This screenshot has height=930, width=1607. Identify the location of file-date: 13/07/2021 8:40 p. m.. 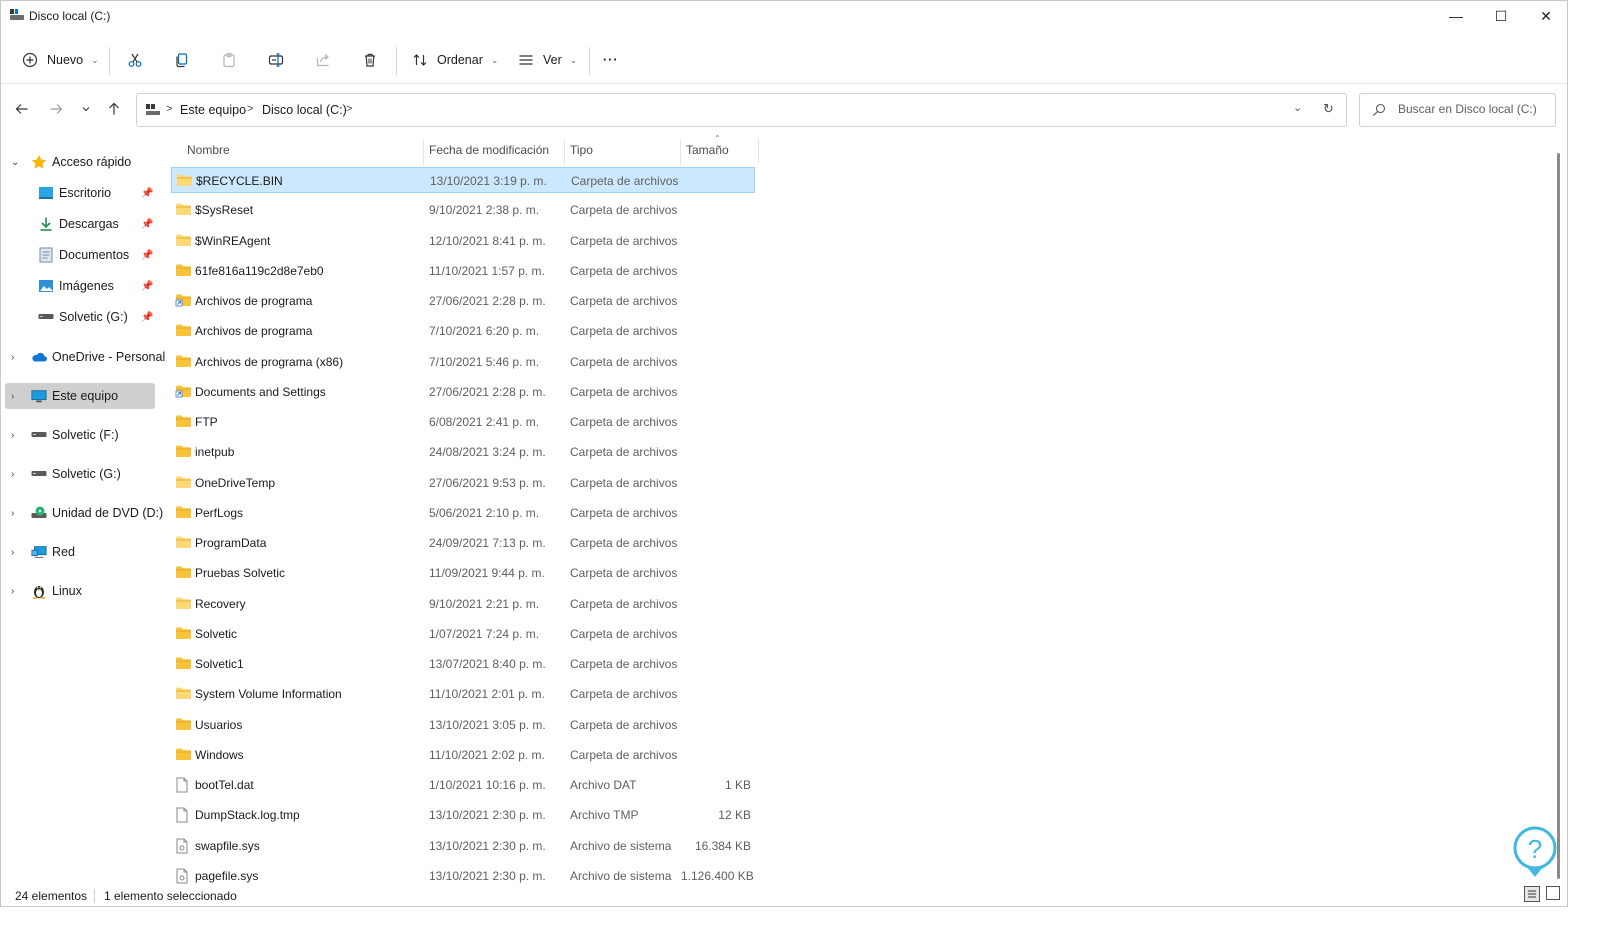
(487, 664).